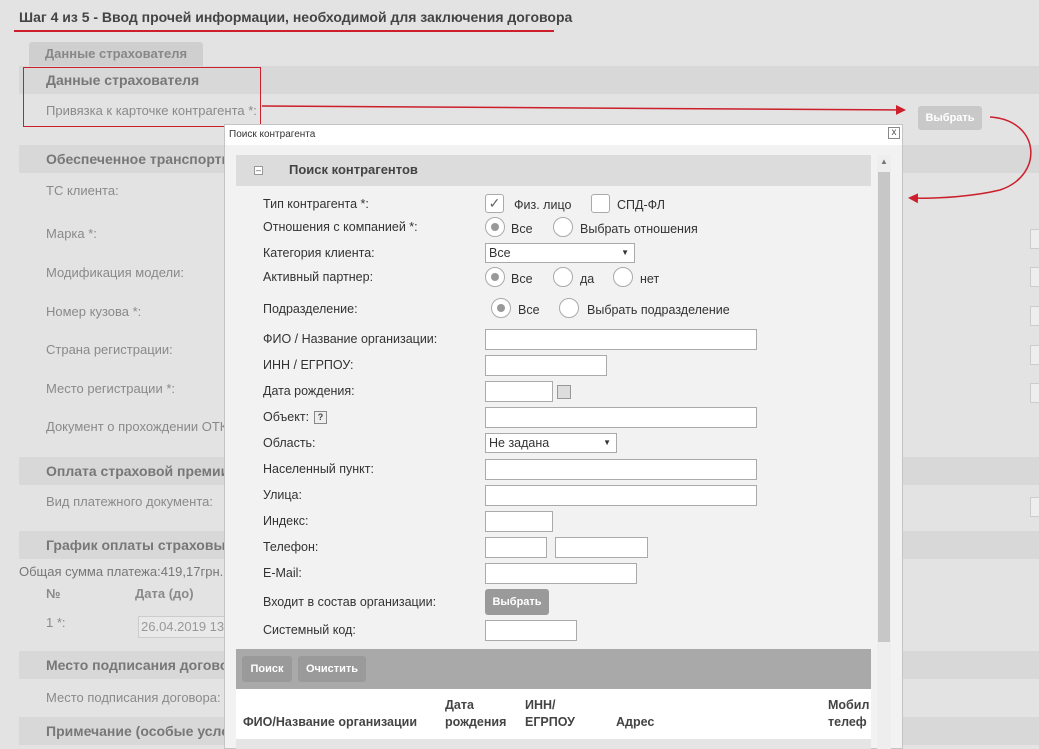  Describe the element at coordinates (522, 279) in the screenshot. I see `active-all-label: Все` at that location.